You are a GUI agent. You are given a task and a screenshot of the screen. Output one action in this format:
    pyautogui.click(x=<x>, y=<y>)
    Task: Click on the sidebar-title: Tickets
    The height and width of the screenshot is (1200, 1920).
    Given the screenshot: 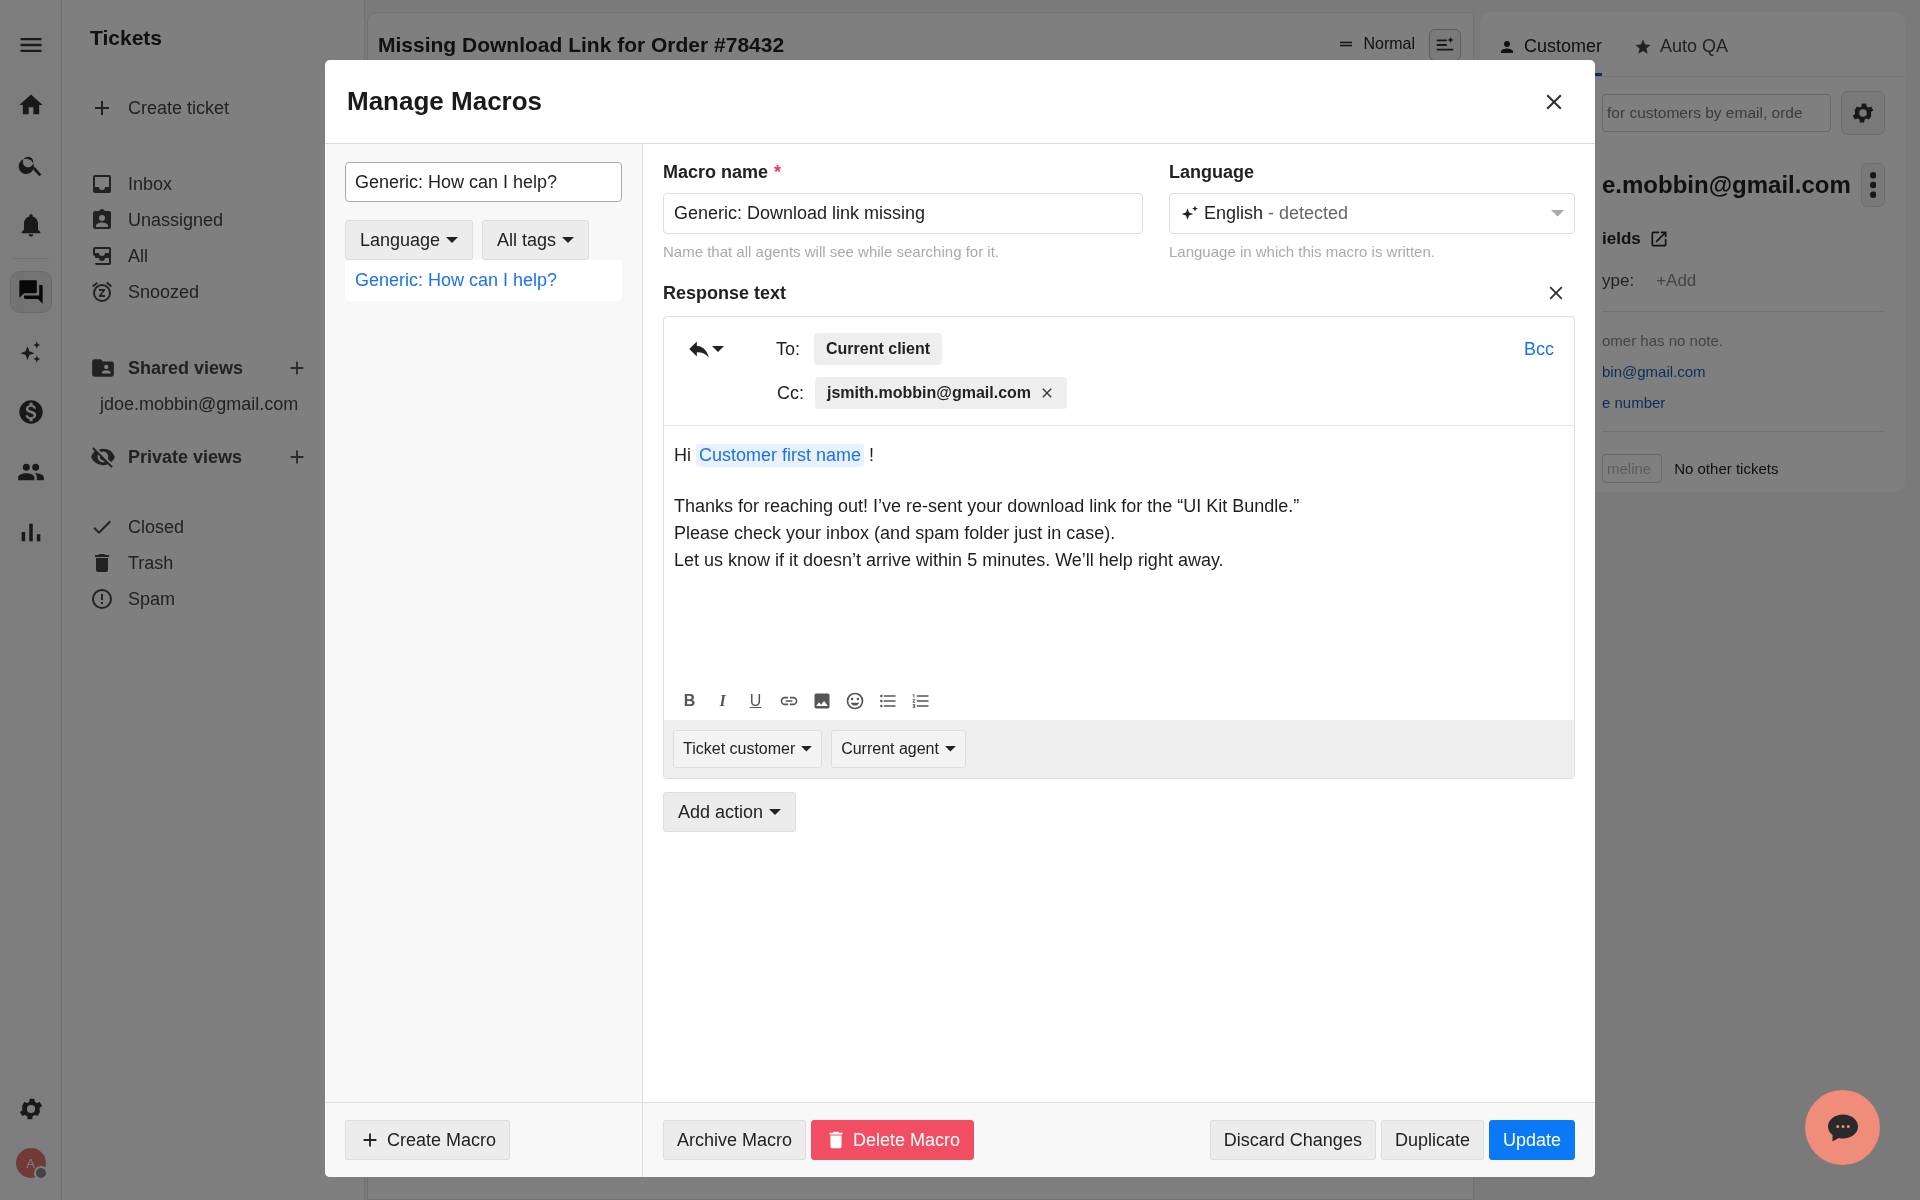 What is the action you would take?
    pyautogui.click(x=126, y=38)
    